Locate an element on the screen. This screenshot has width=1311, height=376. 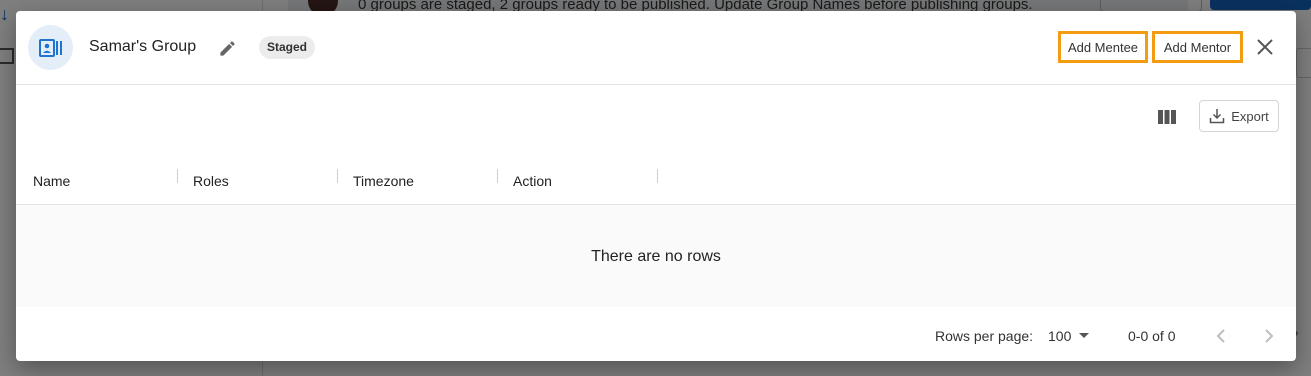
add-mentor-button: Add Mentor is located at coordinates (1197, 47).